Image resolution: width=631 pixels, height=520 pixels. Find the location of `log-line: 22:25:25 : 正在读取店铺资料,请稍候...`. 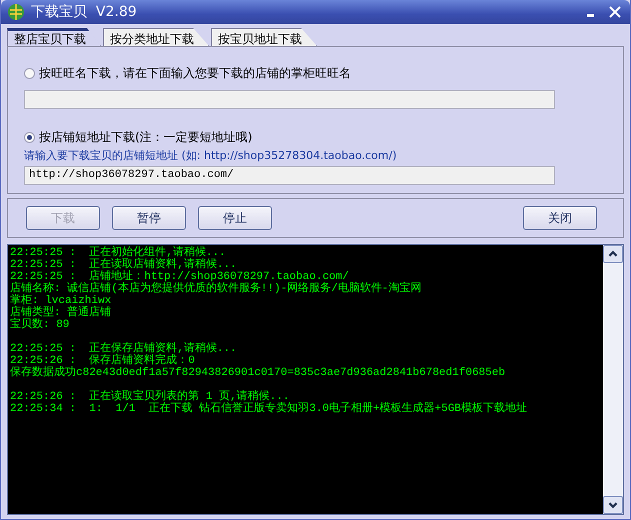

log-line: 22:25:25 : 正在读取店铺资料,请稍候... is located at coordinates (124, 265).